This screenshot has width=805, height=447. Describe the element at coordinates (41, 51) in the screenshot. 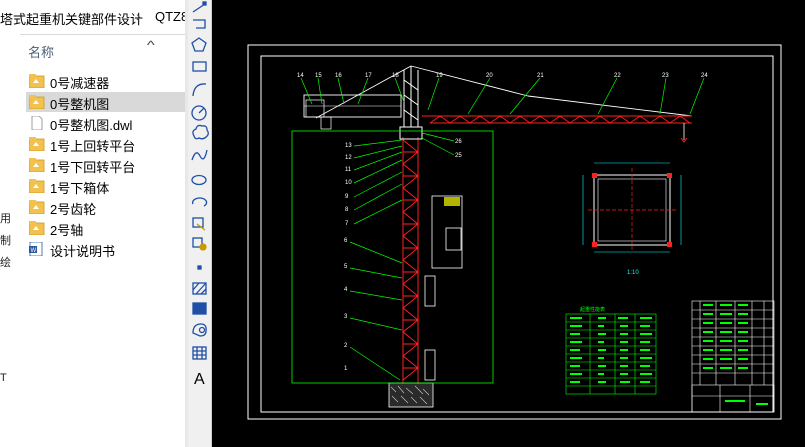

I see `name-column-header: 名称` at that location.